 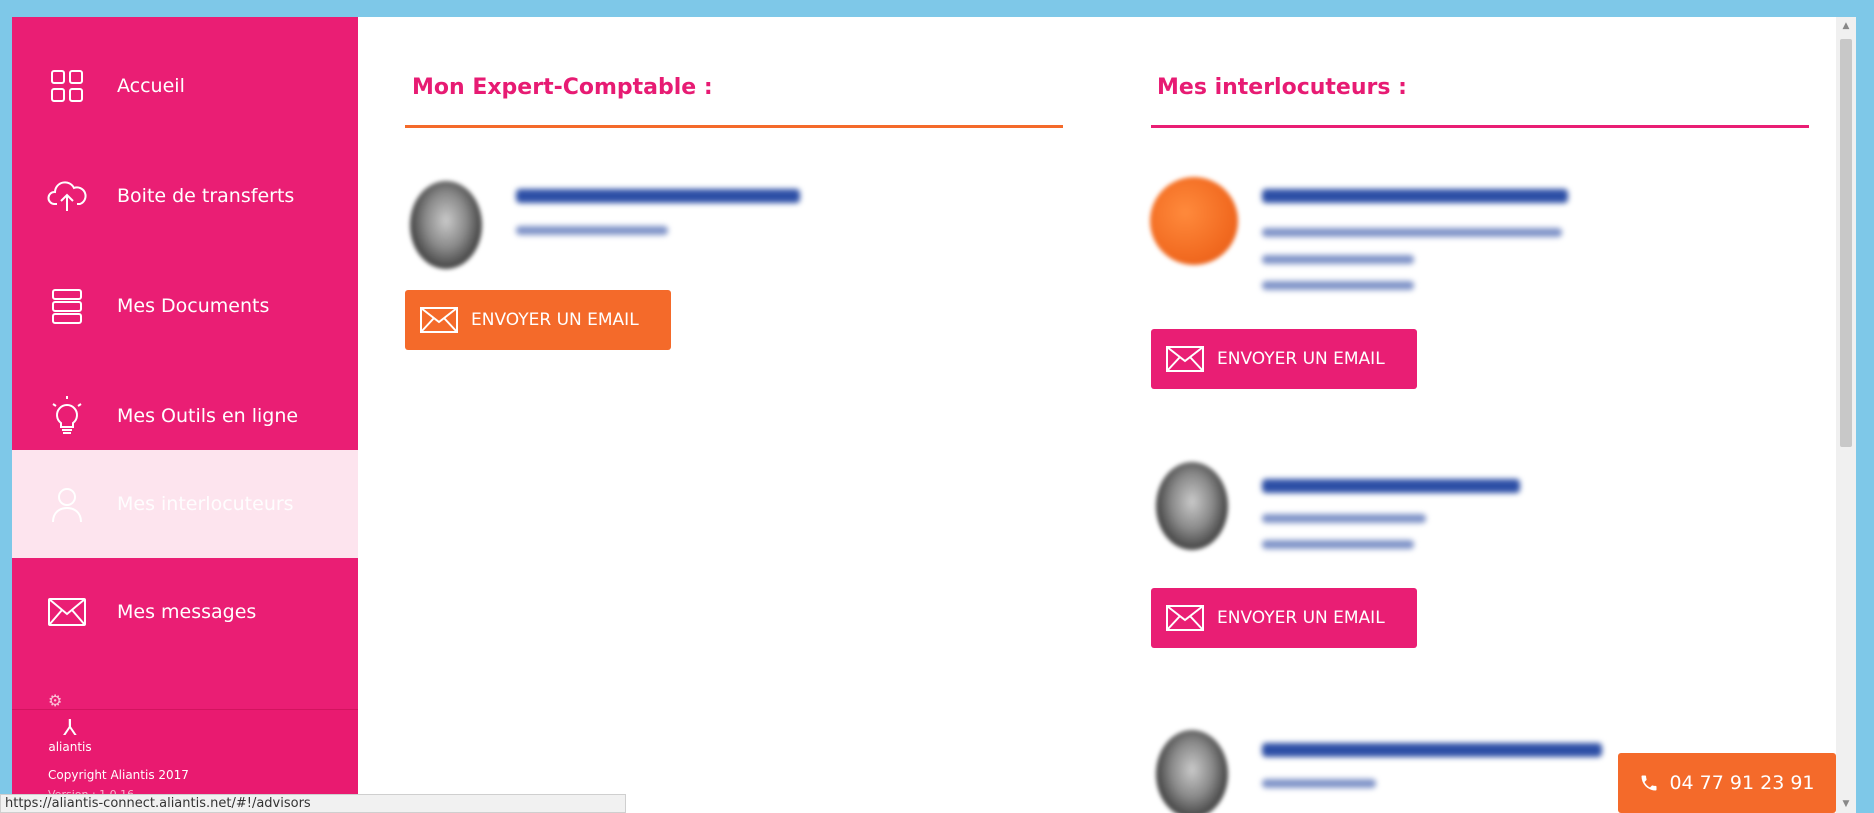 What do you see at coordinates (118, 775) in the screenshot?
I see `copyright-text: Copyright Aliantis 2017` at bounding box center [118, 775].